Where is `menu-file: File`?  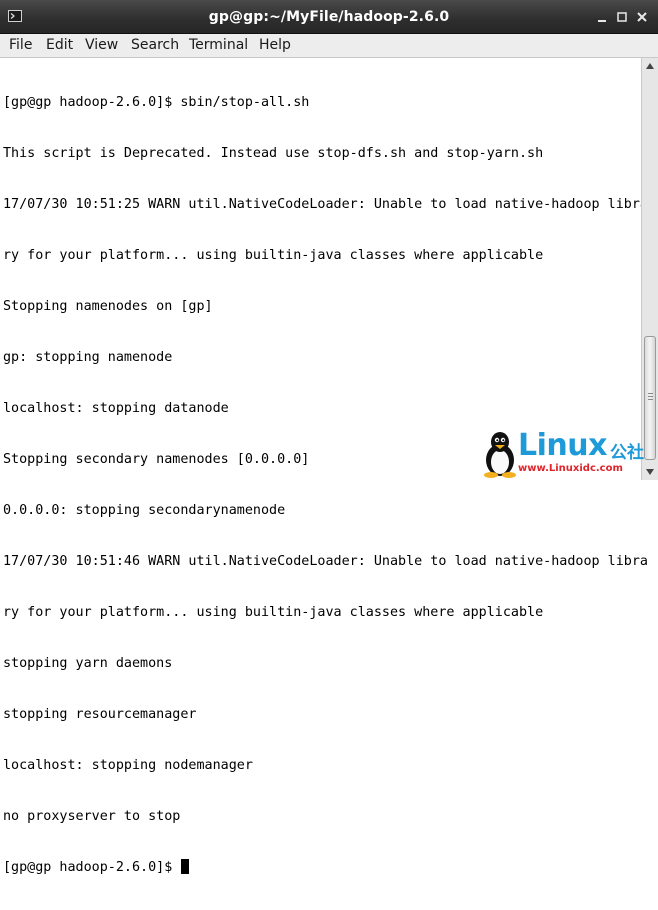
menu-file: File is located at coordinates (20, 45).